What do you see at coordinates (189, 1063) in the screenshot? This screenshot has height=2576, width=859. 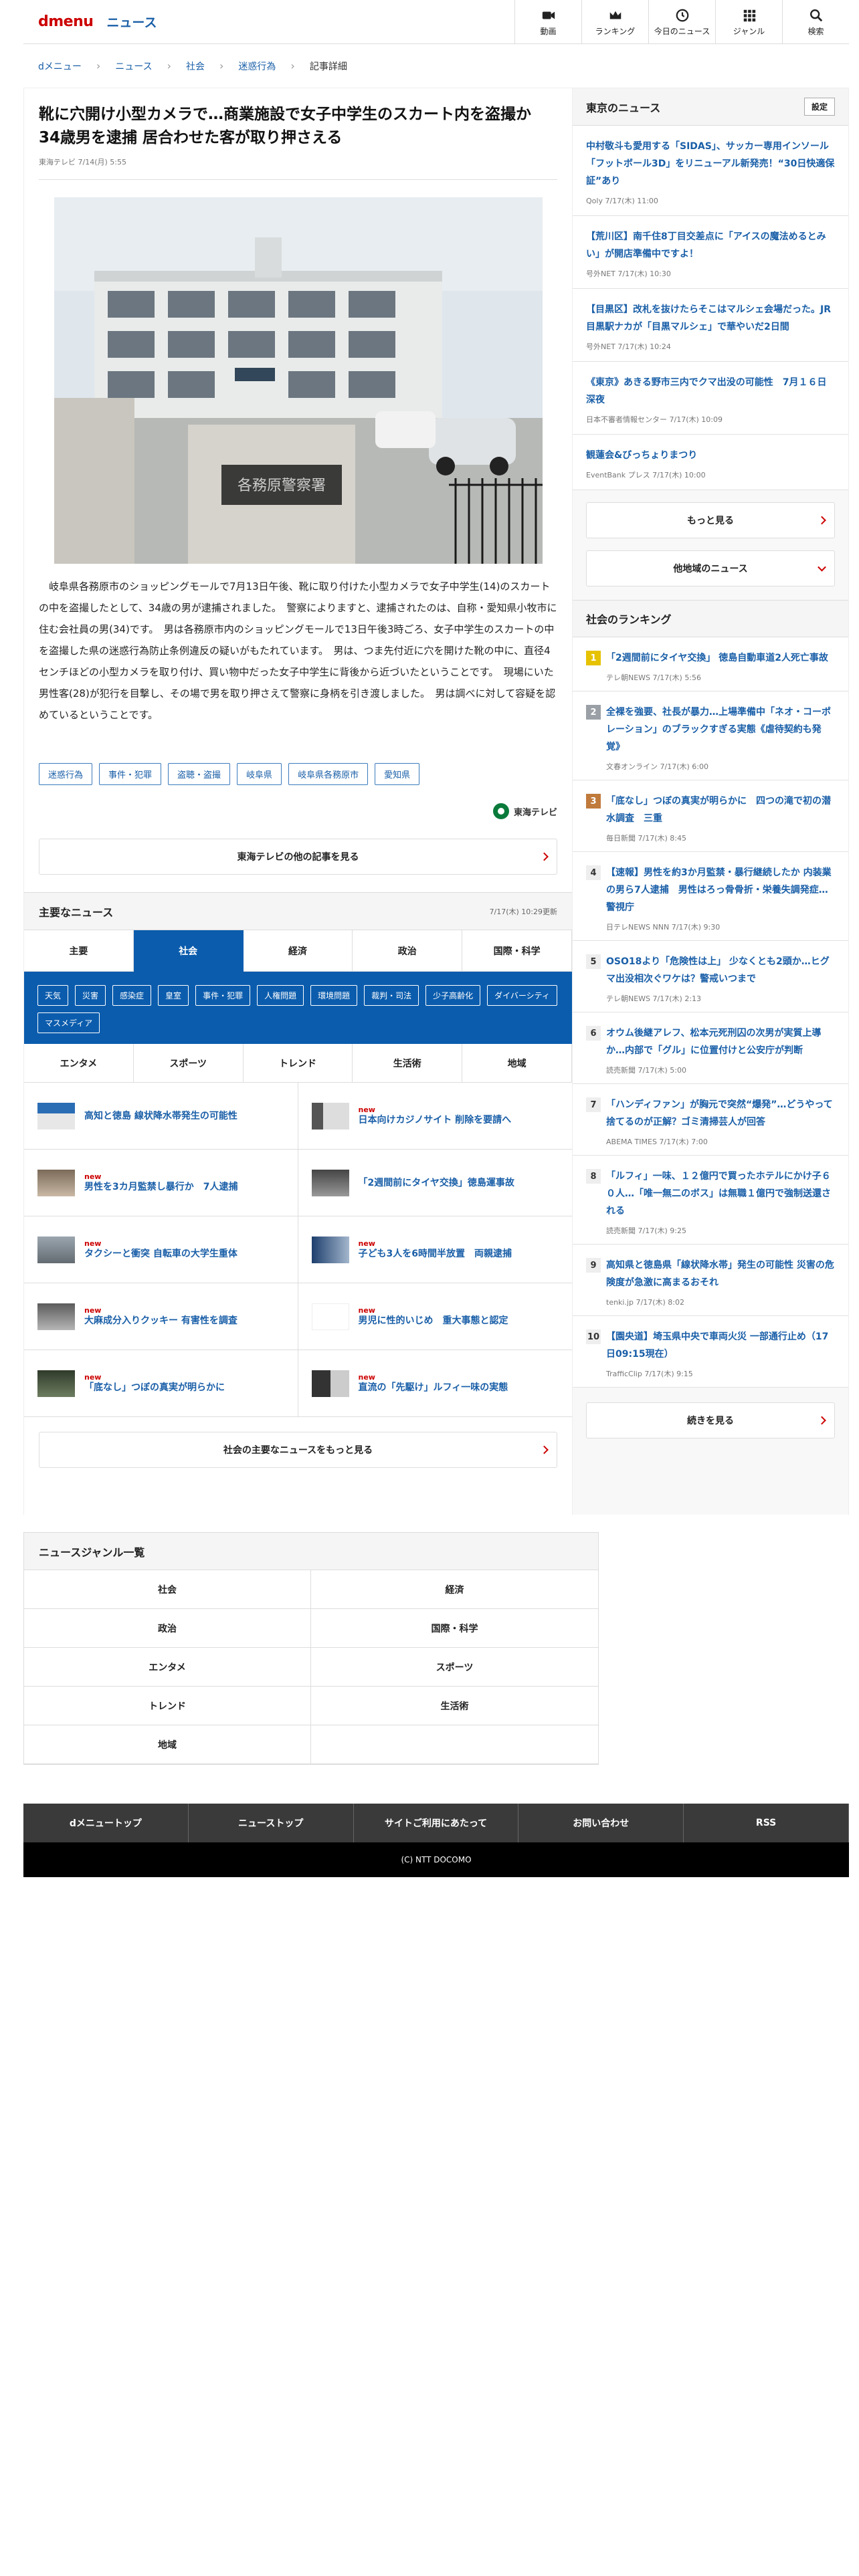 I see `tab-sports: スポーツ` at bounding box center [189, 1063].